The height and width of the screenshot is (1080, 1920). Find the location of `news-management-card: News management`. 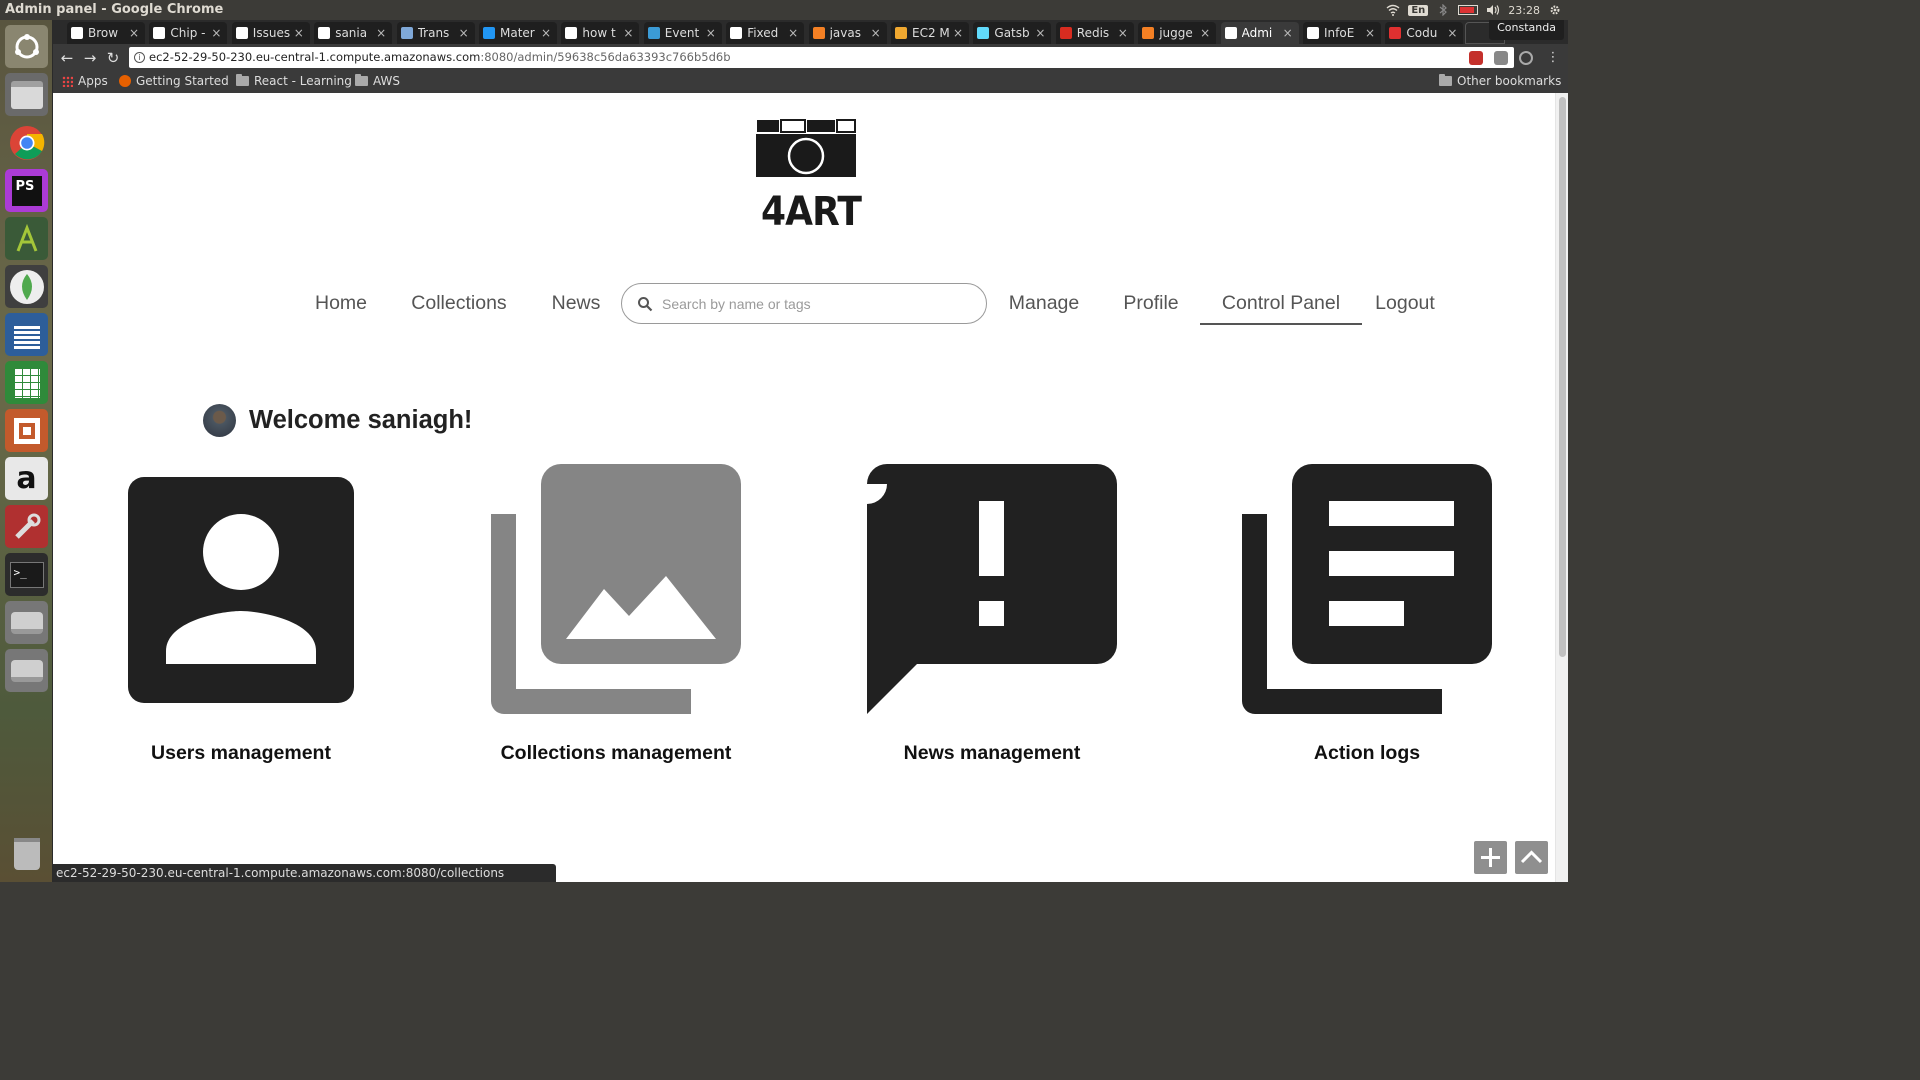

news-management-card: News management is located at coordinates (992, 621).